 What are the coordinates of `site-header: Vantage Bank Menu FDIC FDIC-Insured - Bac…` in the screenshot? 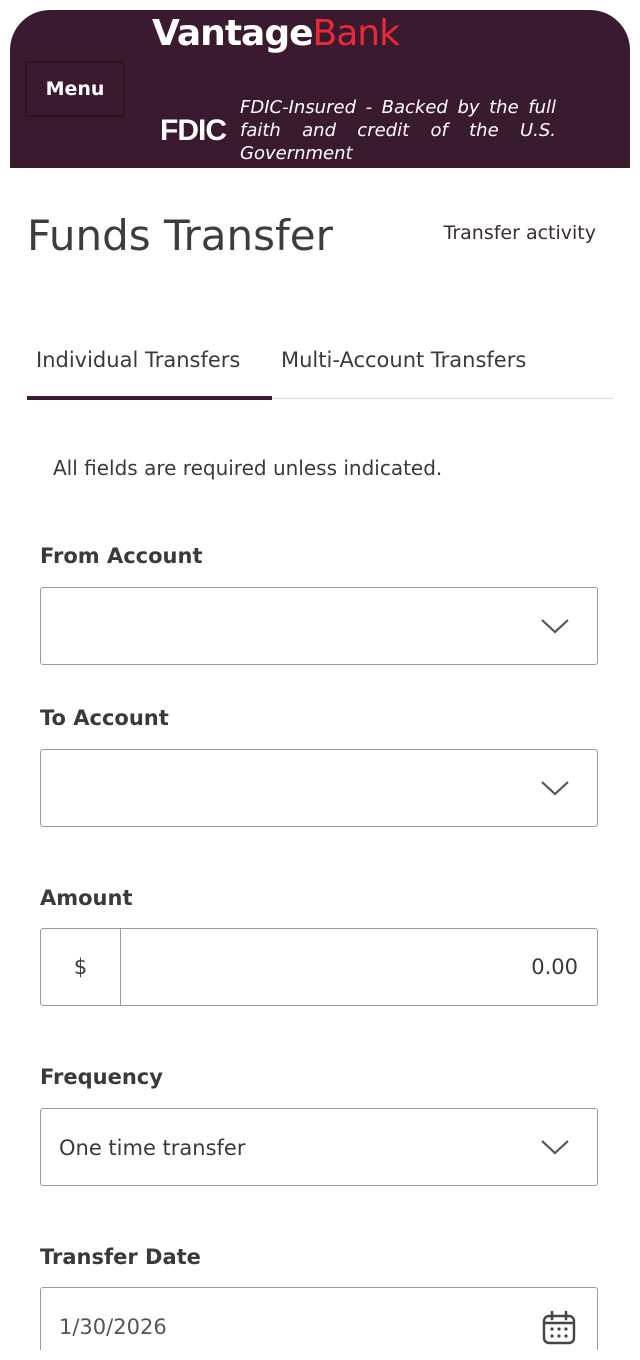 It's located at (320, 89).